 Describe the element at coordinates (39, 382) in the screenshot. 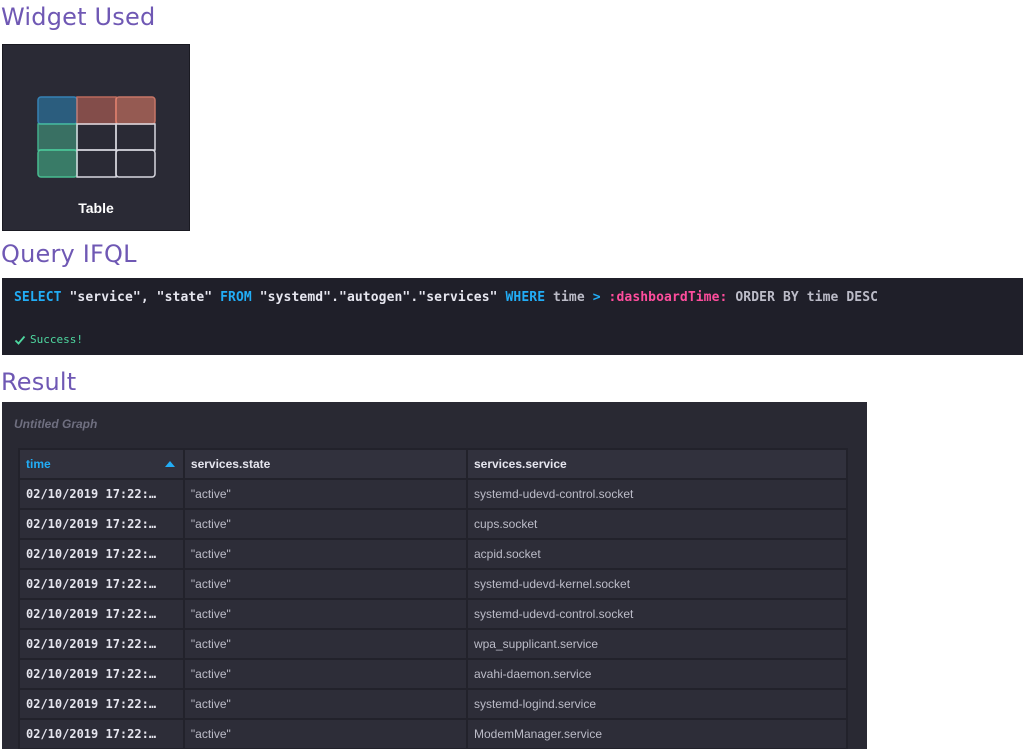

I see `result-heading: Result` at that location.